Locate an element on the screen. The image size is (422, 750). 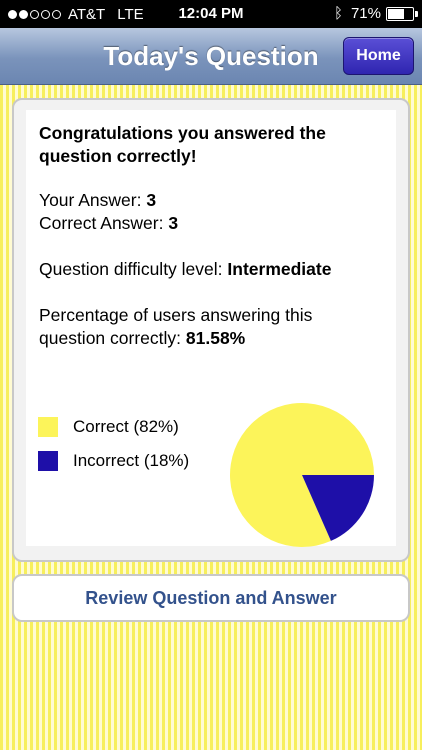
your-answer-label: Your Answer: is located at coordinates (90, 200).